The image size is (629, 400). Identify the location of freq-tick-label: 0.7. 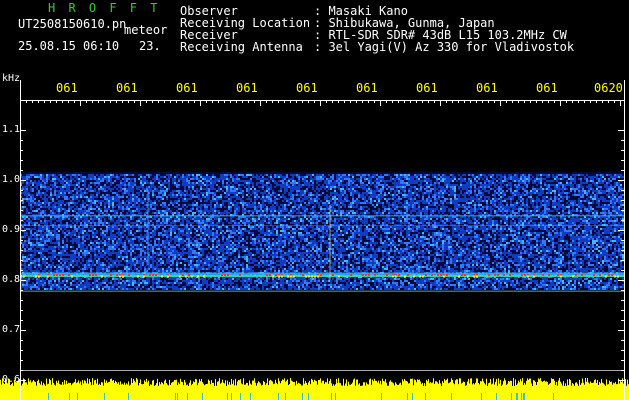
(11, 329).